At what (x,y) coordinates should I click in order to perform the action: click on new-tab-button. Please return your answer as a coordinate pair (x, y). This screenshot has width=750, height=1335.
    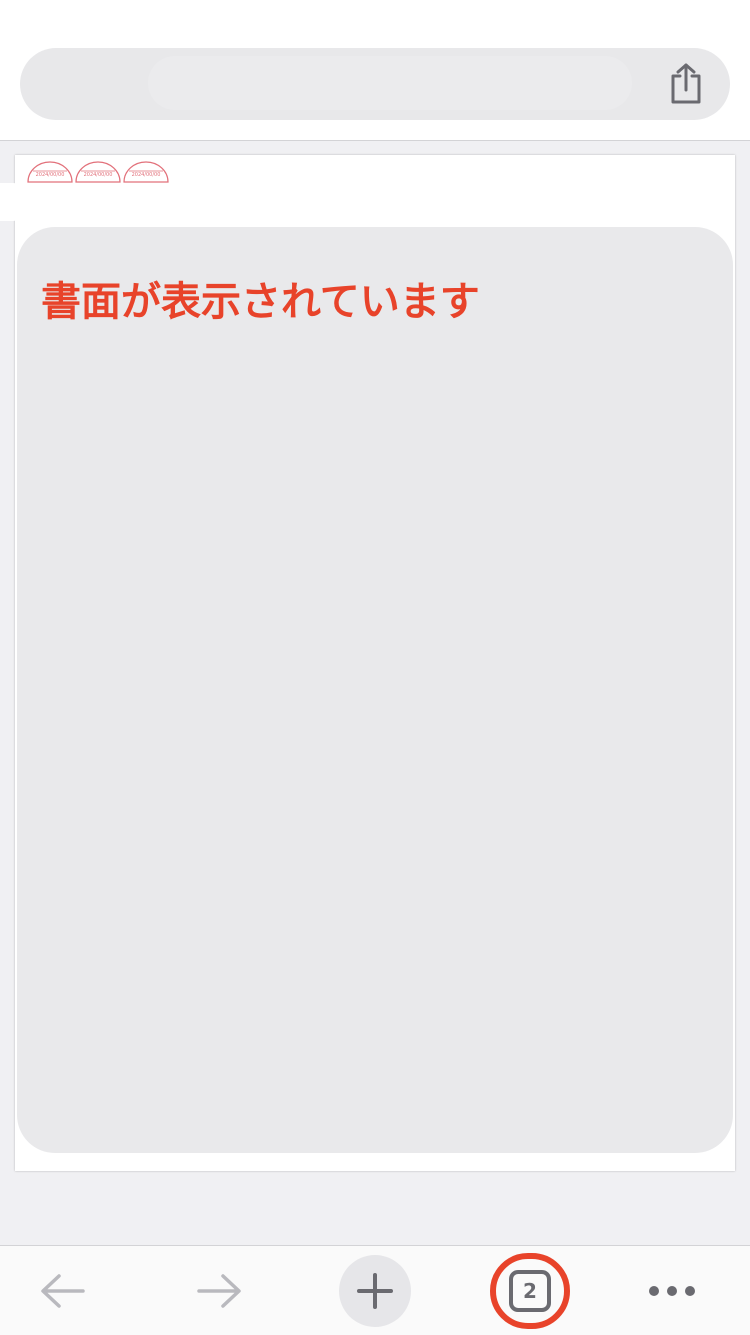
    Looking at the image, I should click on (375, 1290).